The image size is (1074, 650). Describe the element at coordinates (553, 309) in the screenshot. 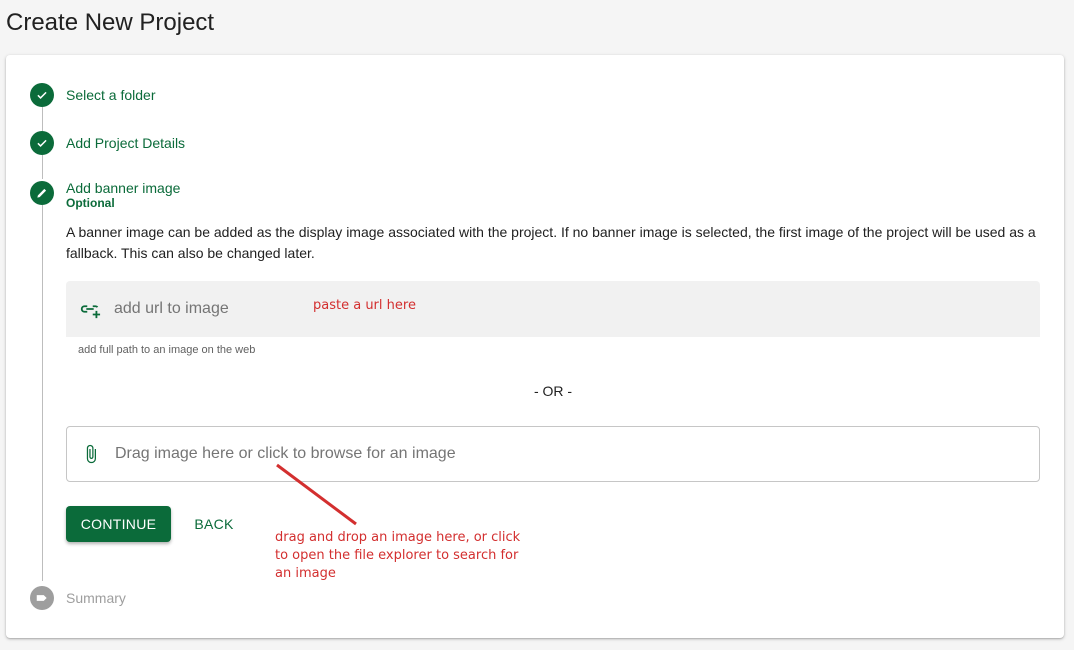

I see `url-field: paste a url here` at that location.